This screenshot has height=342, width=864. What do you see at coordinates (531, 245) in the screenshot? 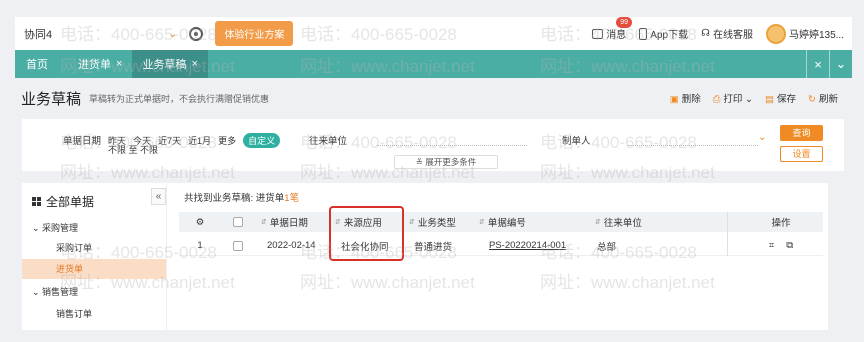
I see `cell-number-link: PS-20220214-001` at bounding box center [531, 245].